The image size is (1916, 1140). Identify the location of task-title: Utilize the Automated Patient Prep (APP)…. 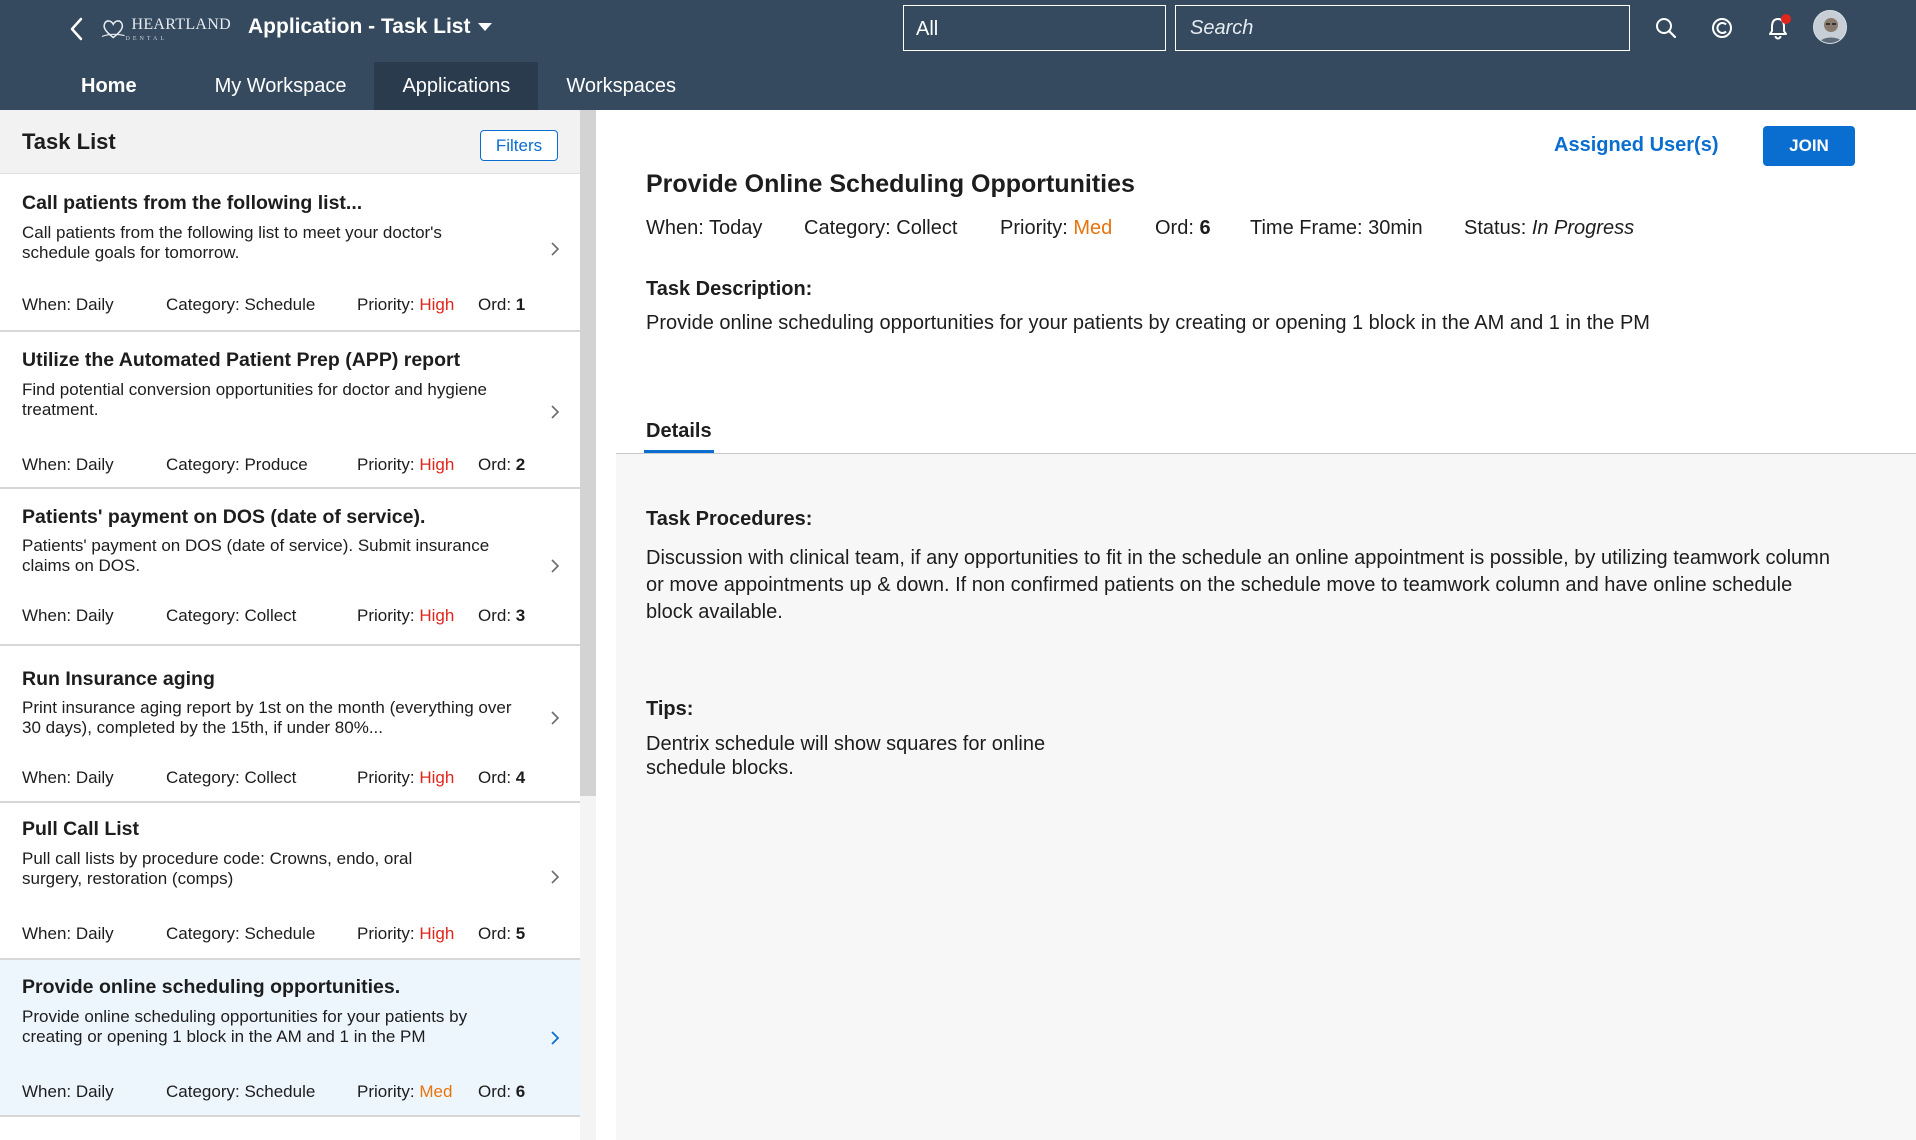
(241, 360).